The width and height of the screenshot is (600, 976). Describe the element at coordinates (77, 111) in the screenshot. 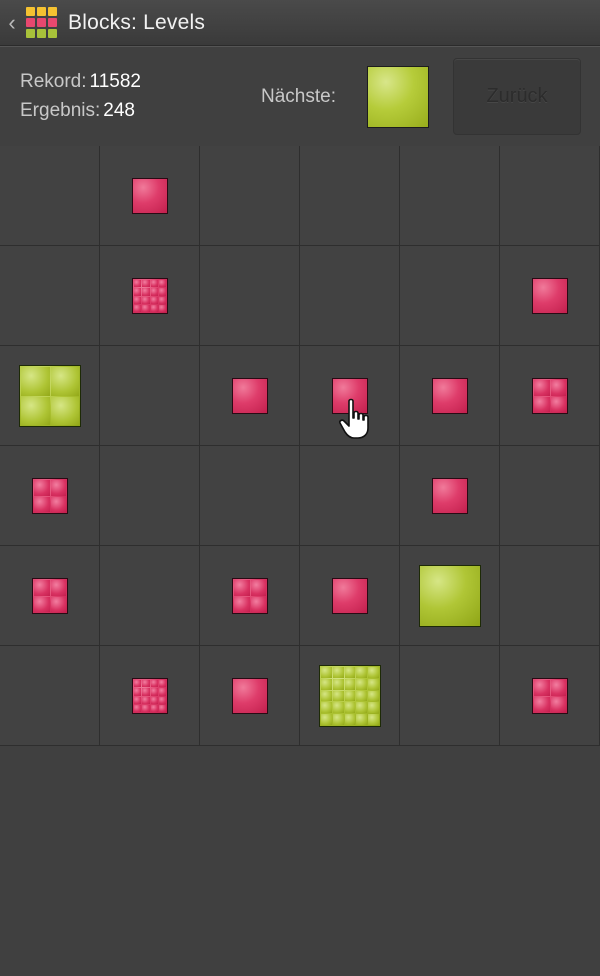

I see `score-row: Ergebnis: 248` at that location.